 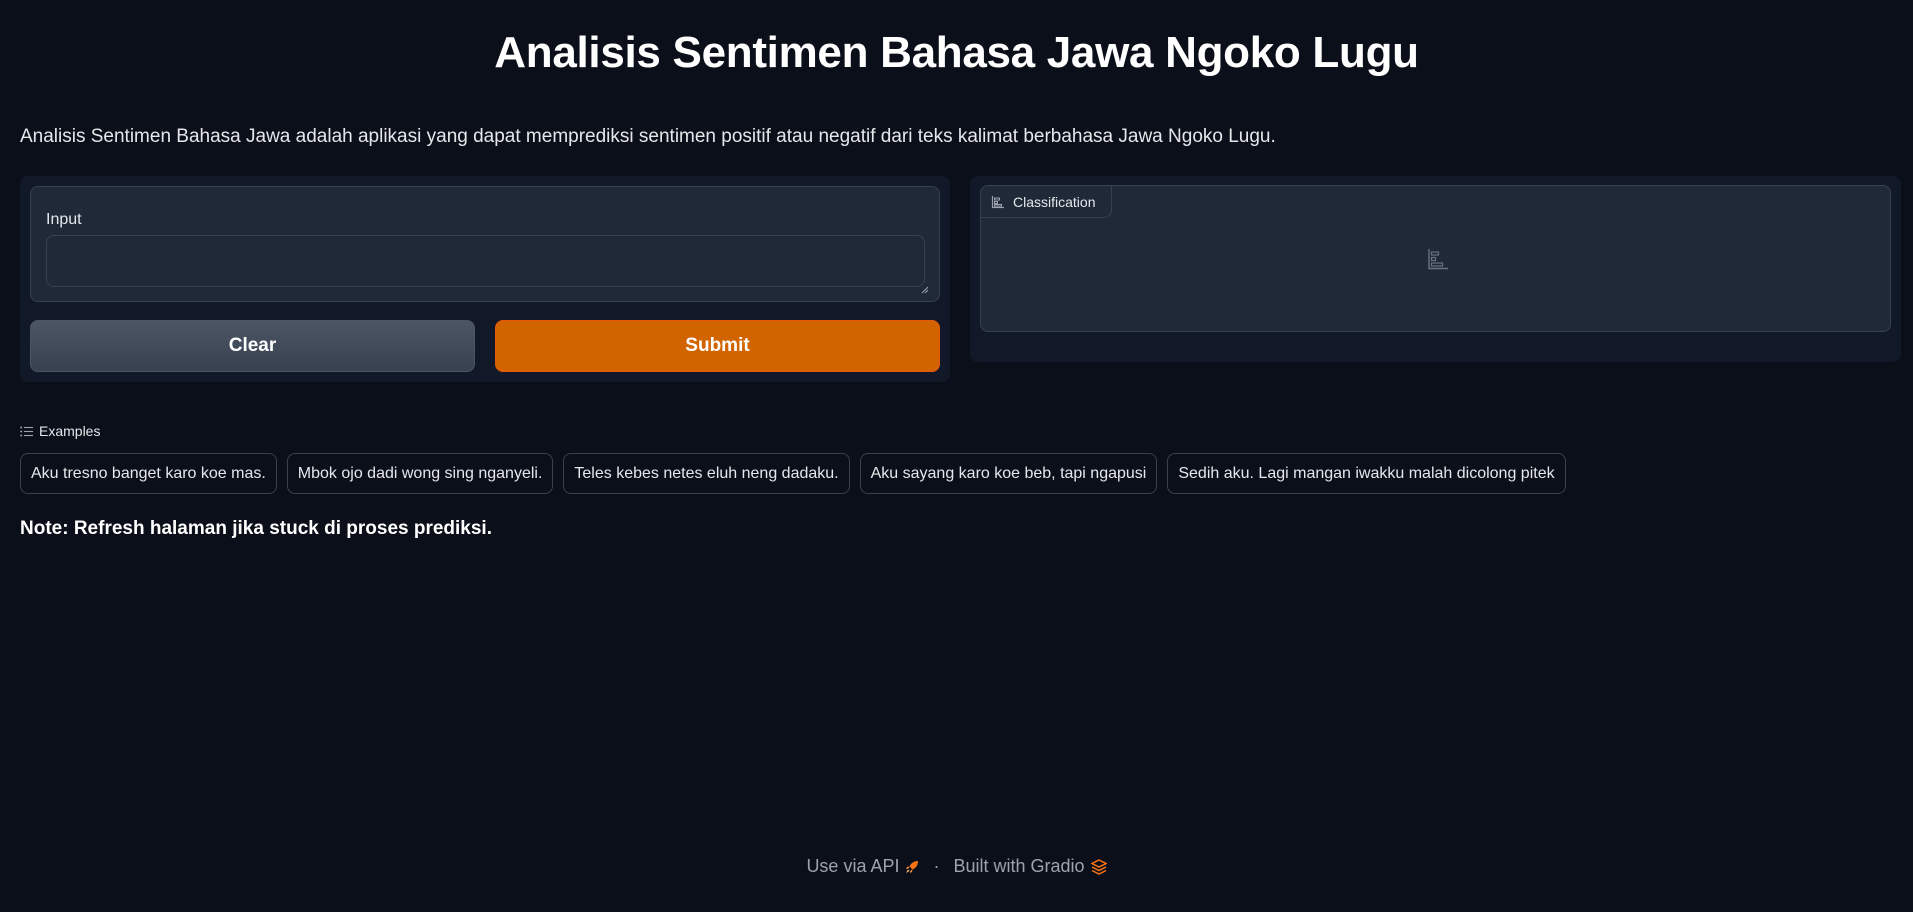 I want to click on list-icon, so click(x=26, y=431).